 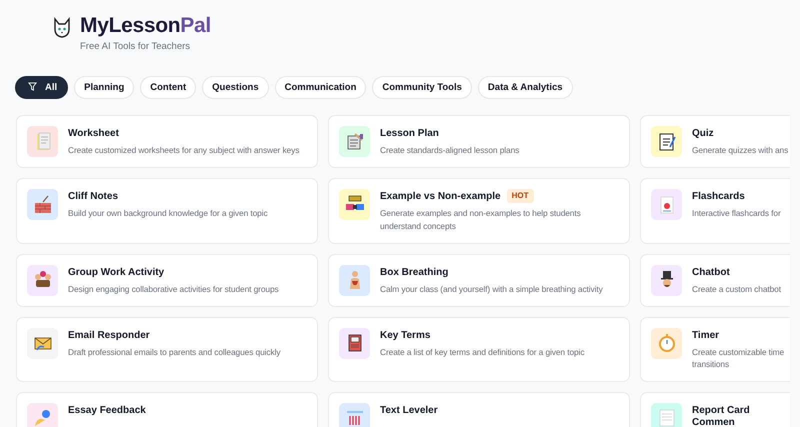 What do you see at coordinates (520, 196) in the screenshot?
I see `hot-badge: HOT` at bounding box center [520, 196].